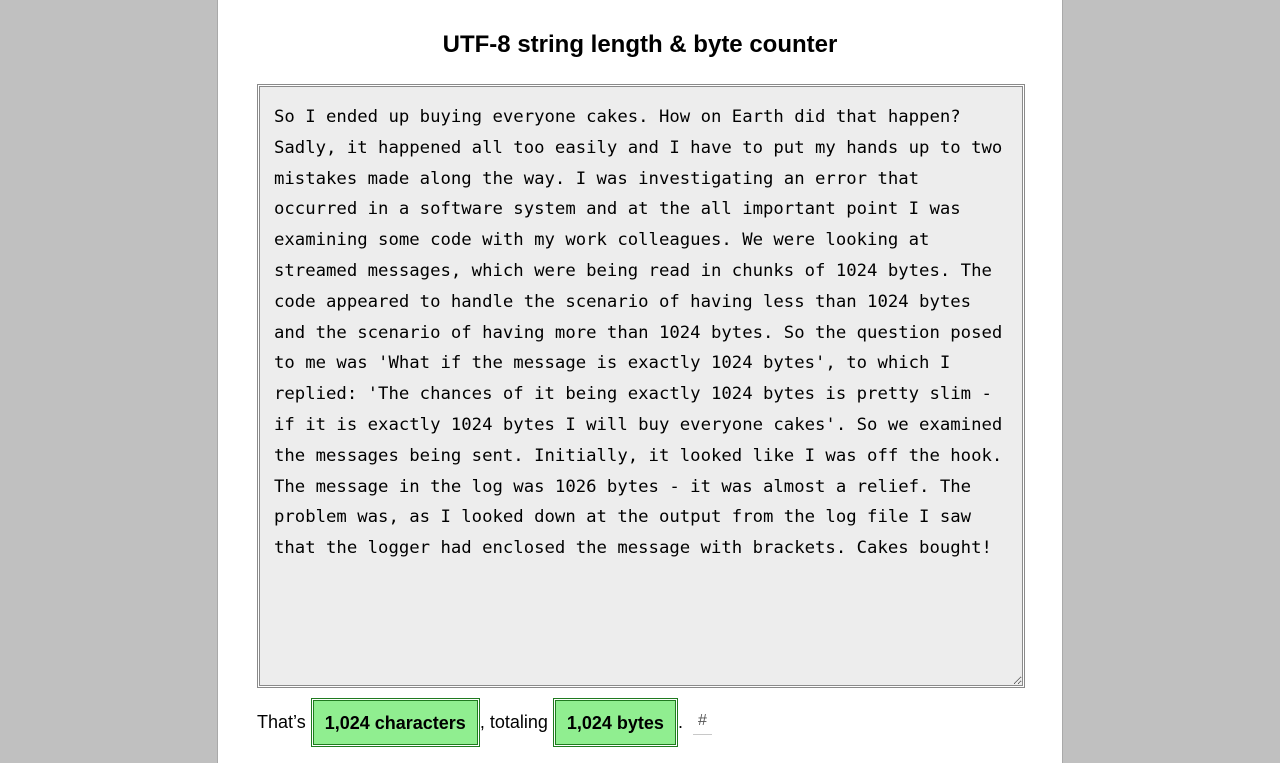 Image resolution: width=1280 pixels, height=763 pixels. Describe the element at coordinates (702, 722) in the screenshot. I see `permalink-link: #` at that location.